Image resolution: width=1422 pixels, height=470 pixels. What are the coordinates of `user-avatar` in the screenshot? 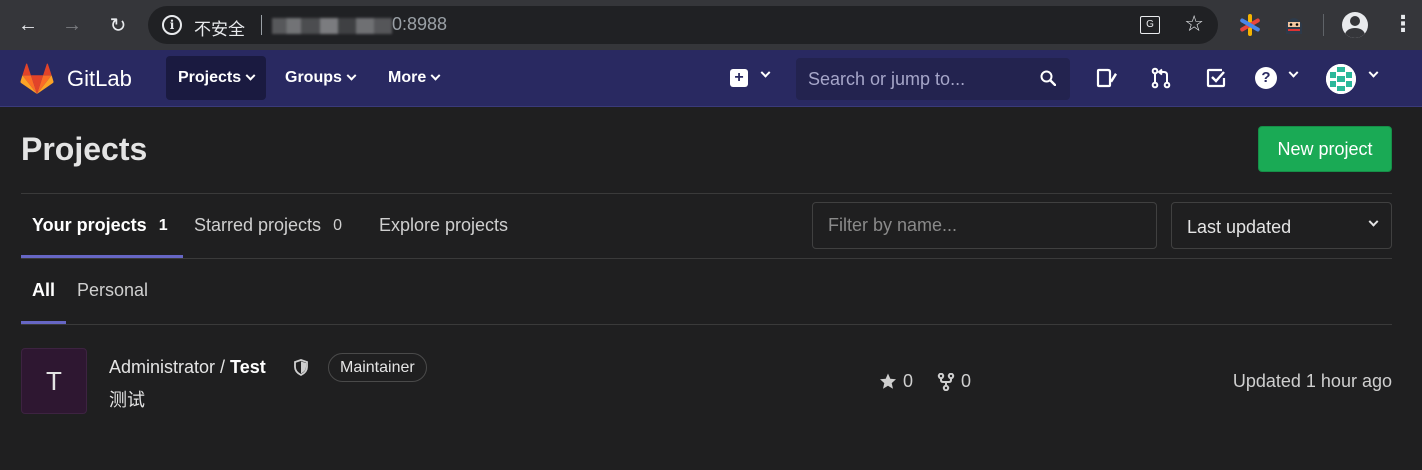 It's located at (1341, 79).